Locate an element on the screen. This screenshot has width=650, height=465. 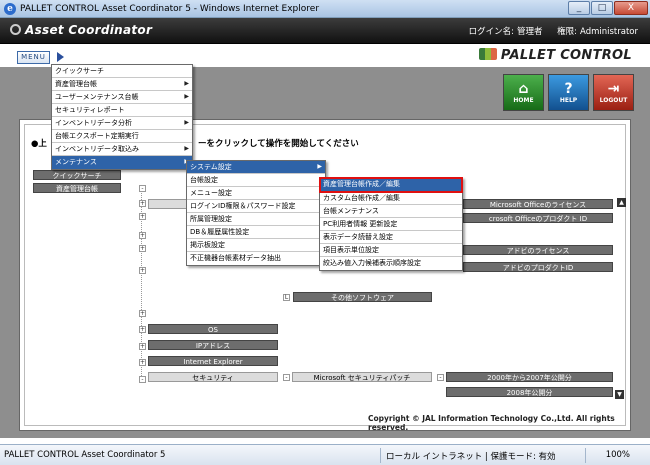
tree-leaf-connector: L is located at coordinates (286, 297).